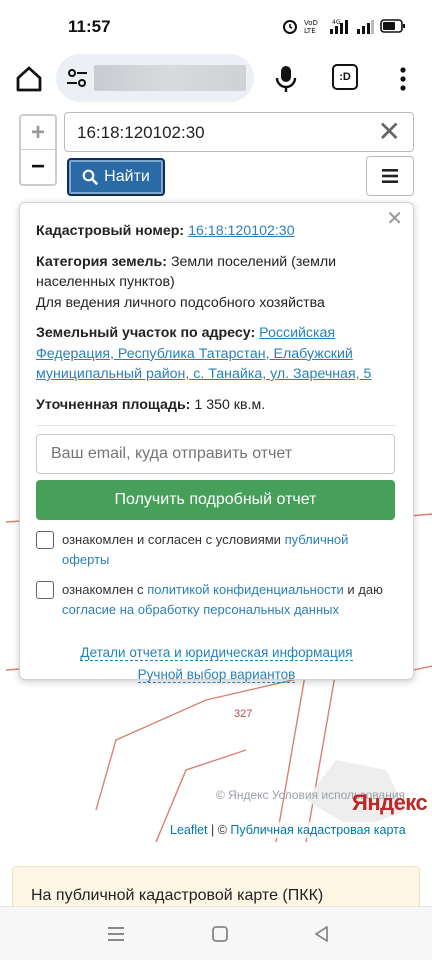  Describe the element at coordinates (286, 79) in the screenshot. I see `mic-icon` at that location.